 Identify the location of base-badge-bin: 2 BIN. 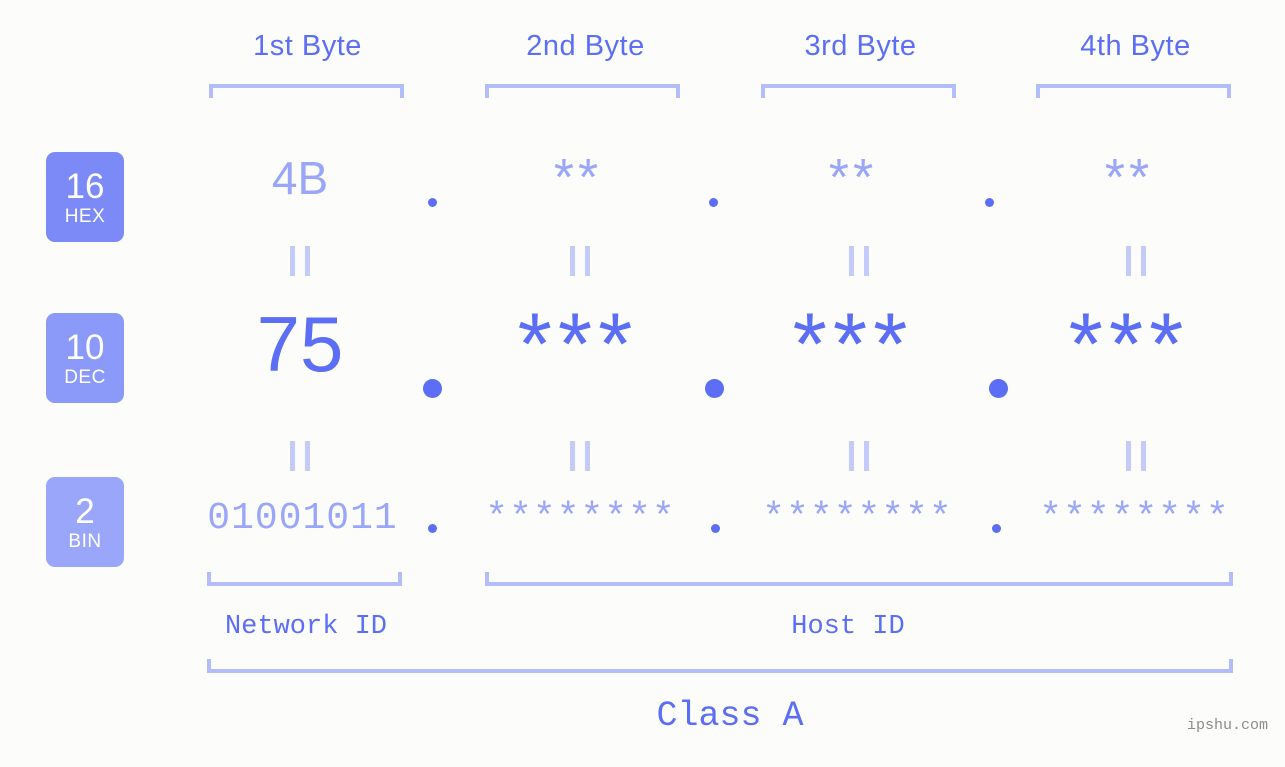
(85, 522).